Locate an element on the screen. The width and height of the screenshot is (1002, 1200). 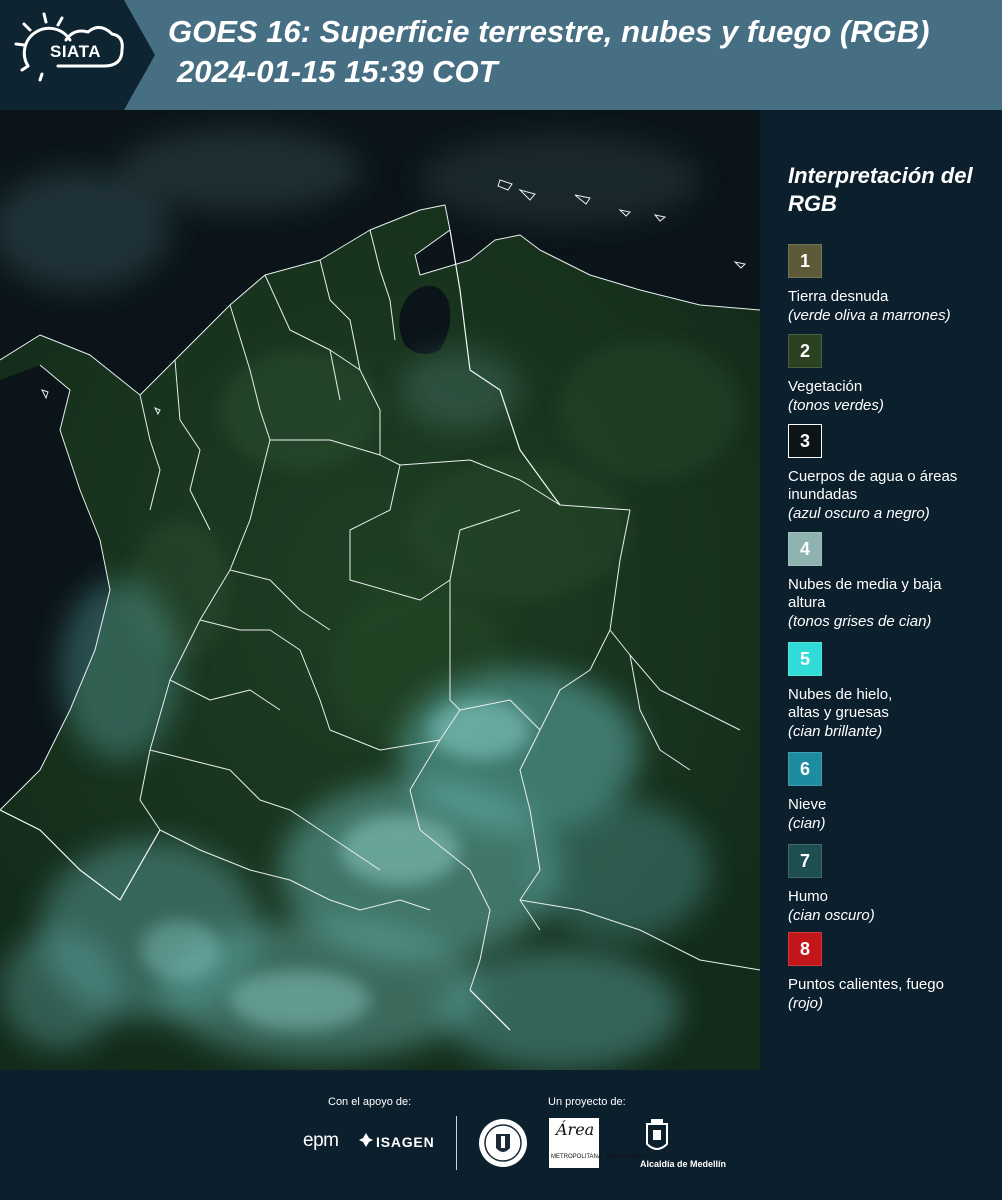
siata-logo: SIATA is located at coordinates (77, 55).